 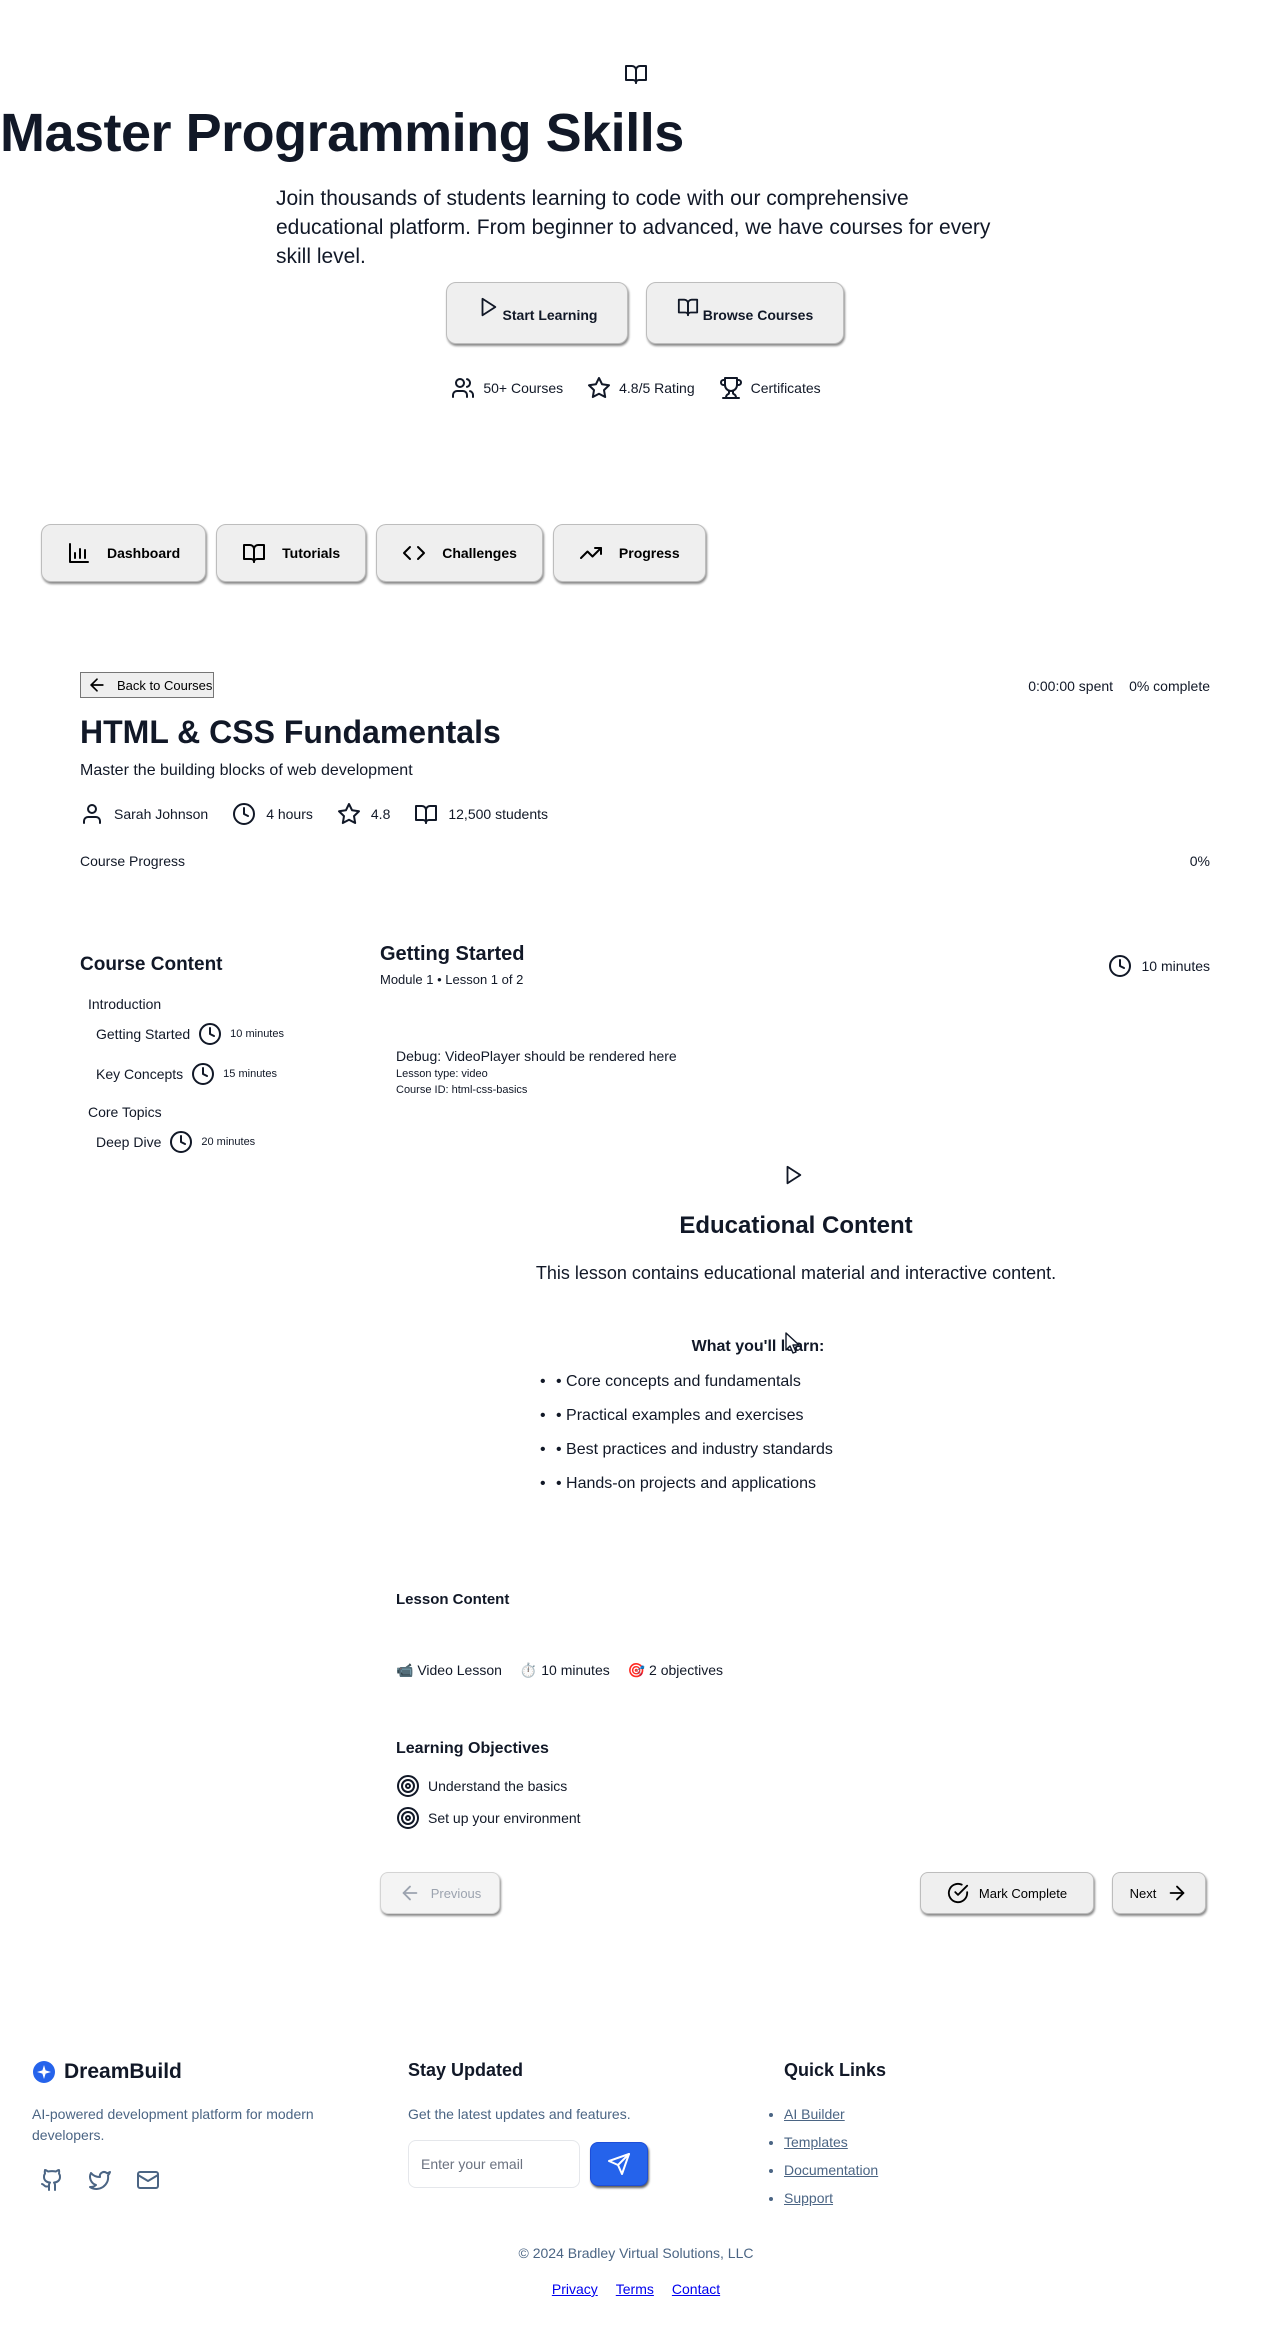 I want to click on stat-rating-label: 4.8/5 Rating, so click(x=657, y=388).